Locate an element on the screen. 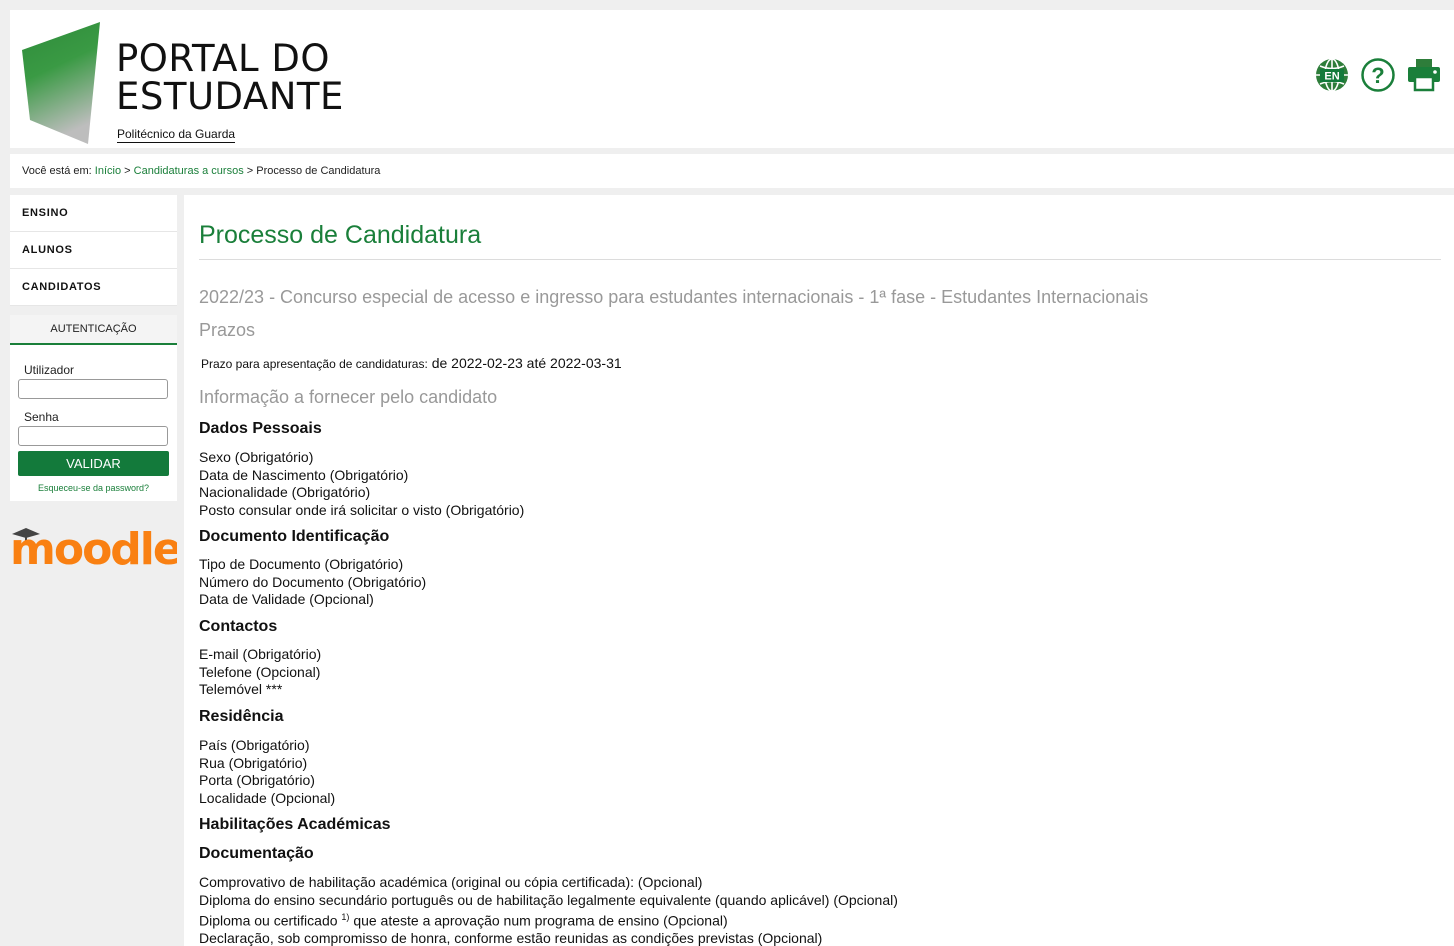 The image size is (1454, 946). habilitacoes-heading: Habilitações Académicas is located at coordinates (295, 824).